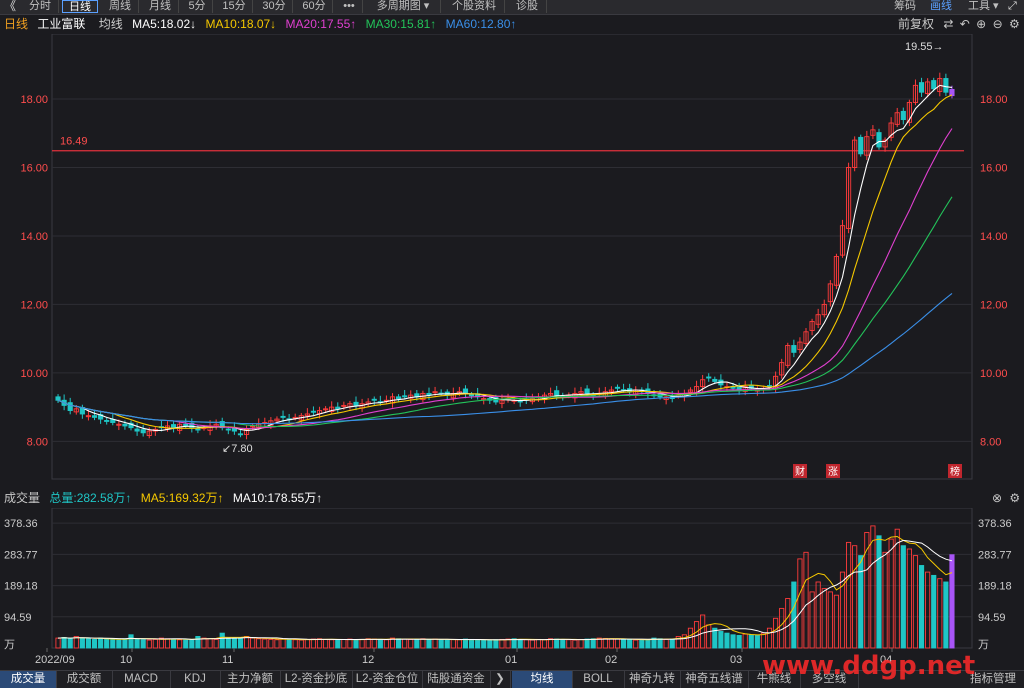  What do you see at coordinates (195, 679) in the screenshot?
I see `tab-kdj: KDJ` at bounding box center [195, 679].